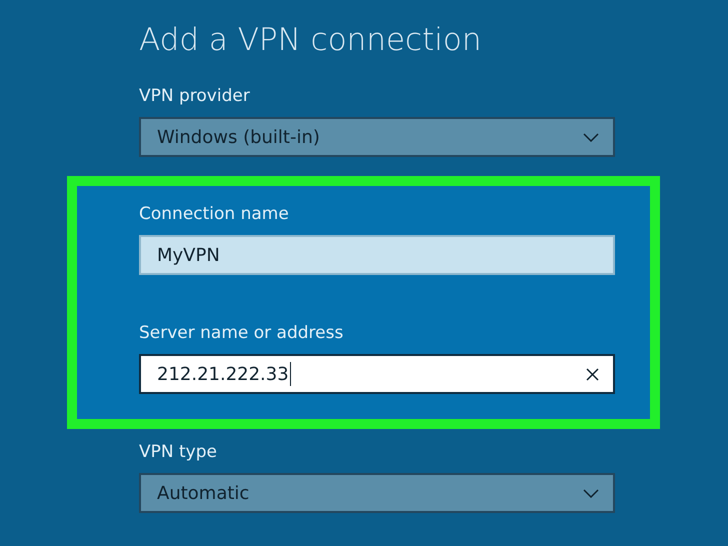 This screenshot has width=728, height=546. I want to click on text-field: MyVPN, so click(377, 255).